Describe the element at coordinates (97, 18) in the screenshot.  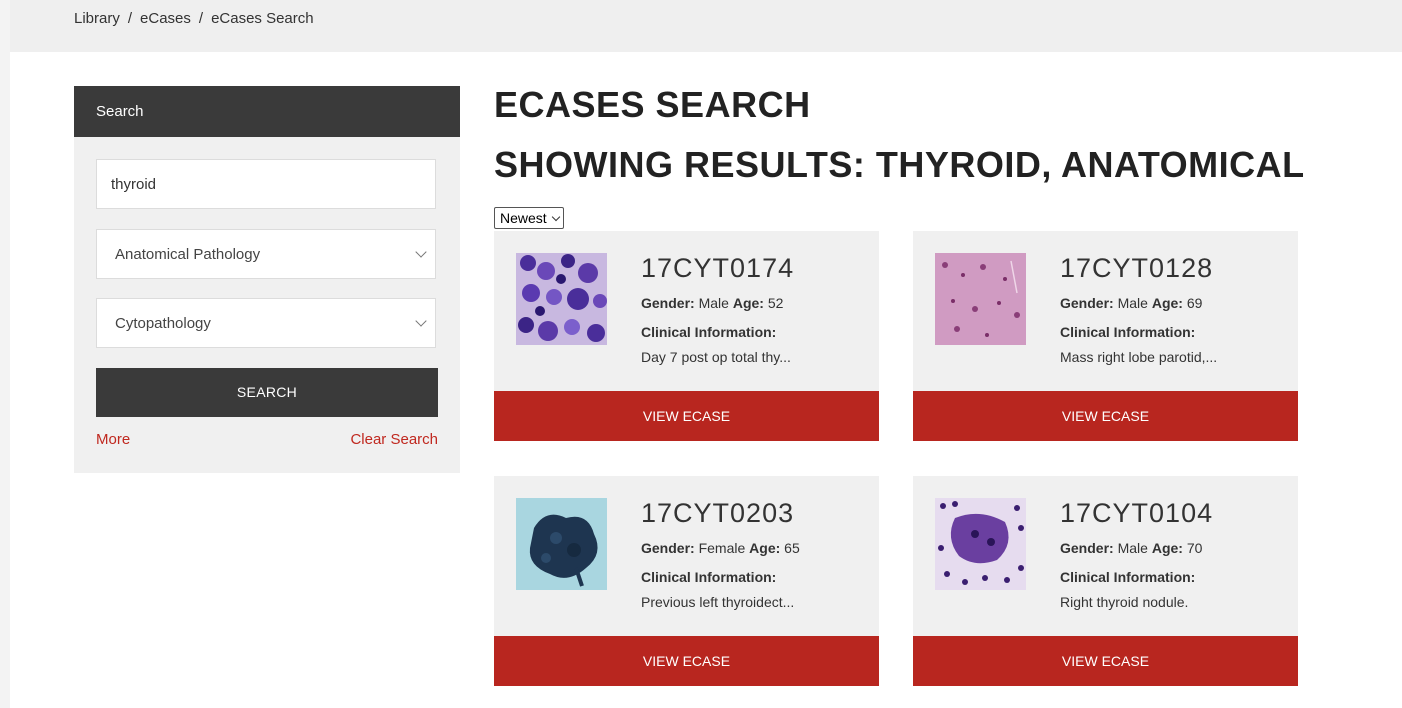
I see `breadcrumb-library: Library` at that location.